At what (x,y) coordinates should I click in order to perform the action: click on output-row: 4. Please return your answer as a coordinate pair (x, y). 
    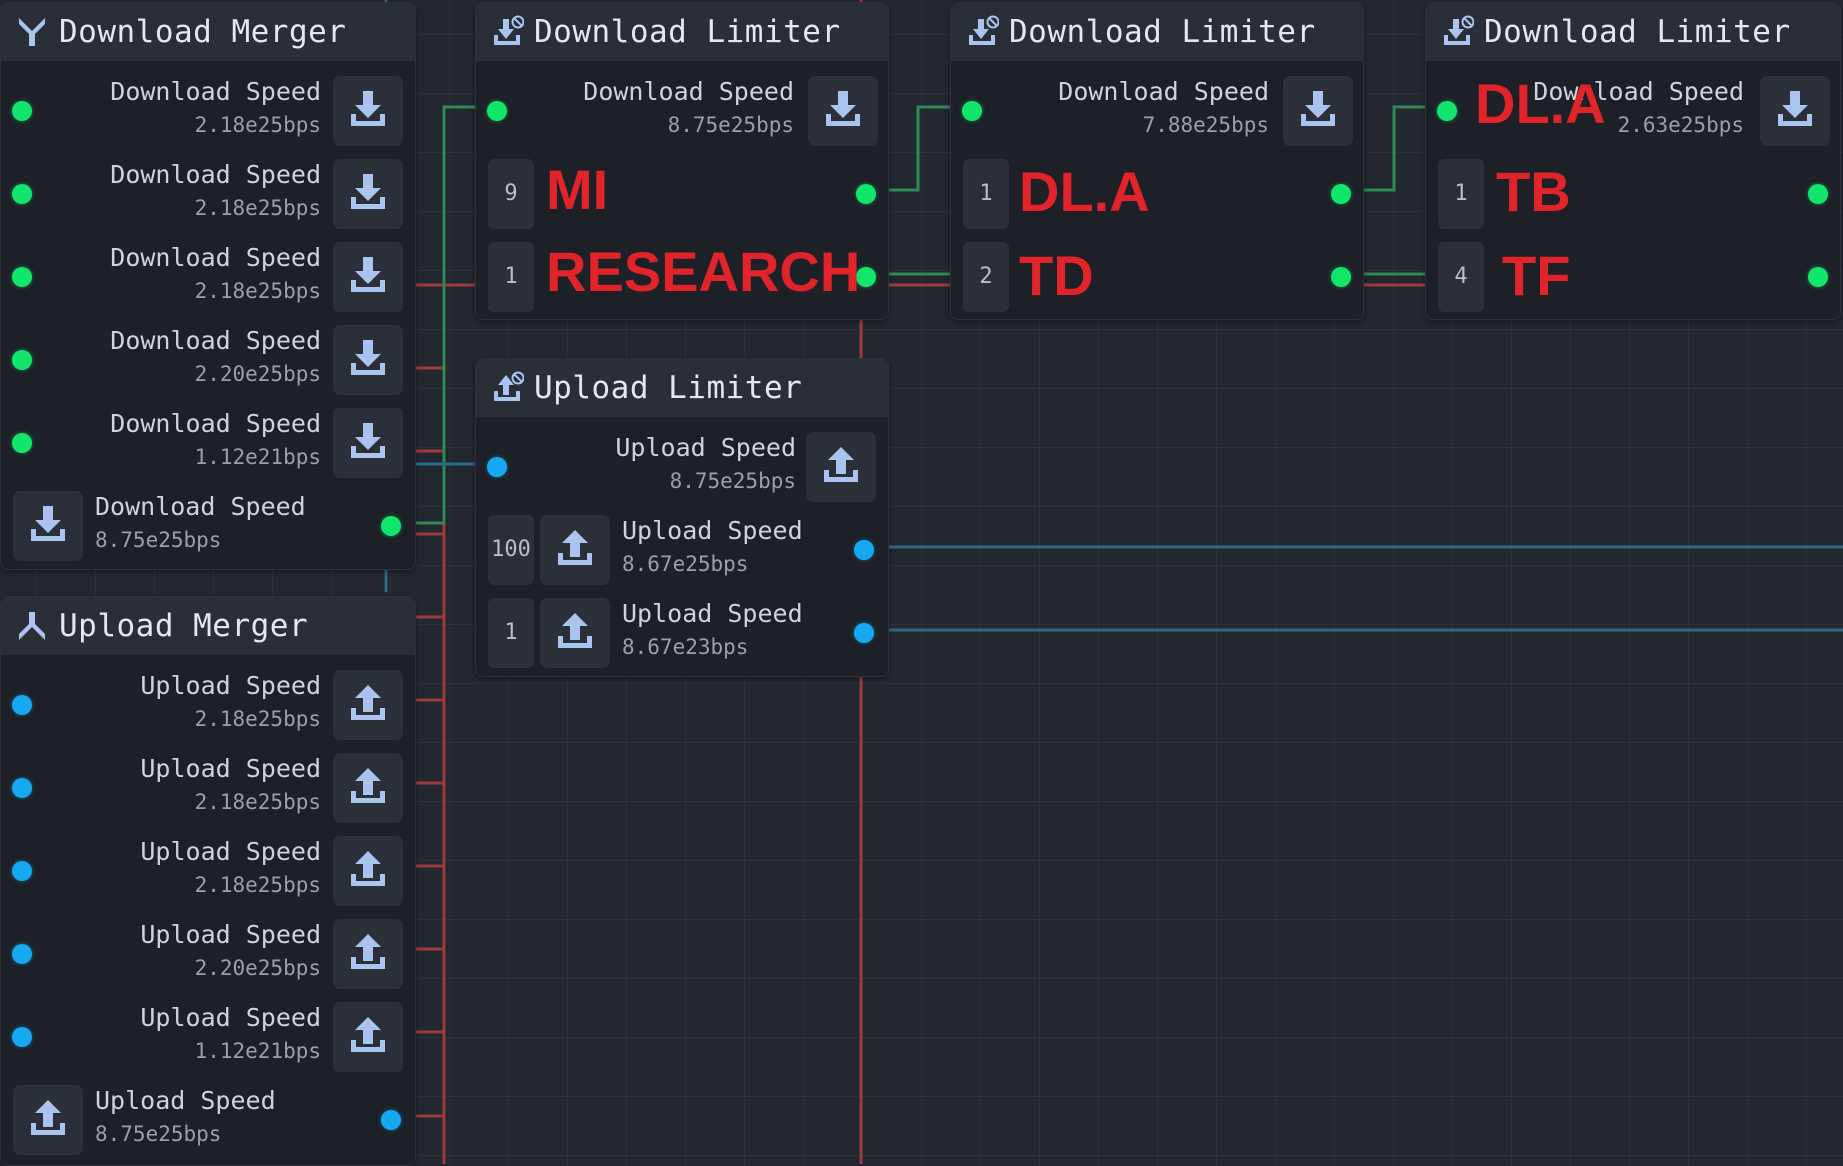
    Looking at the image, I should click on (1633, 276).